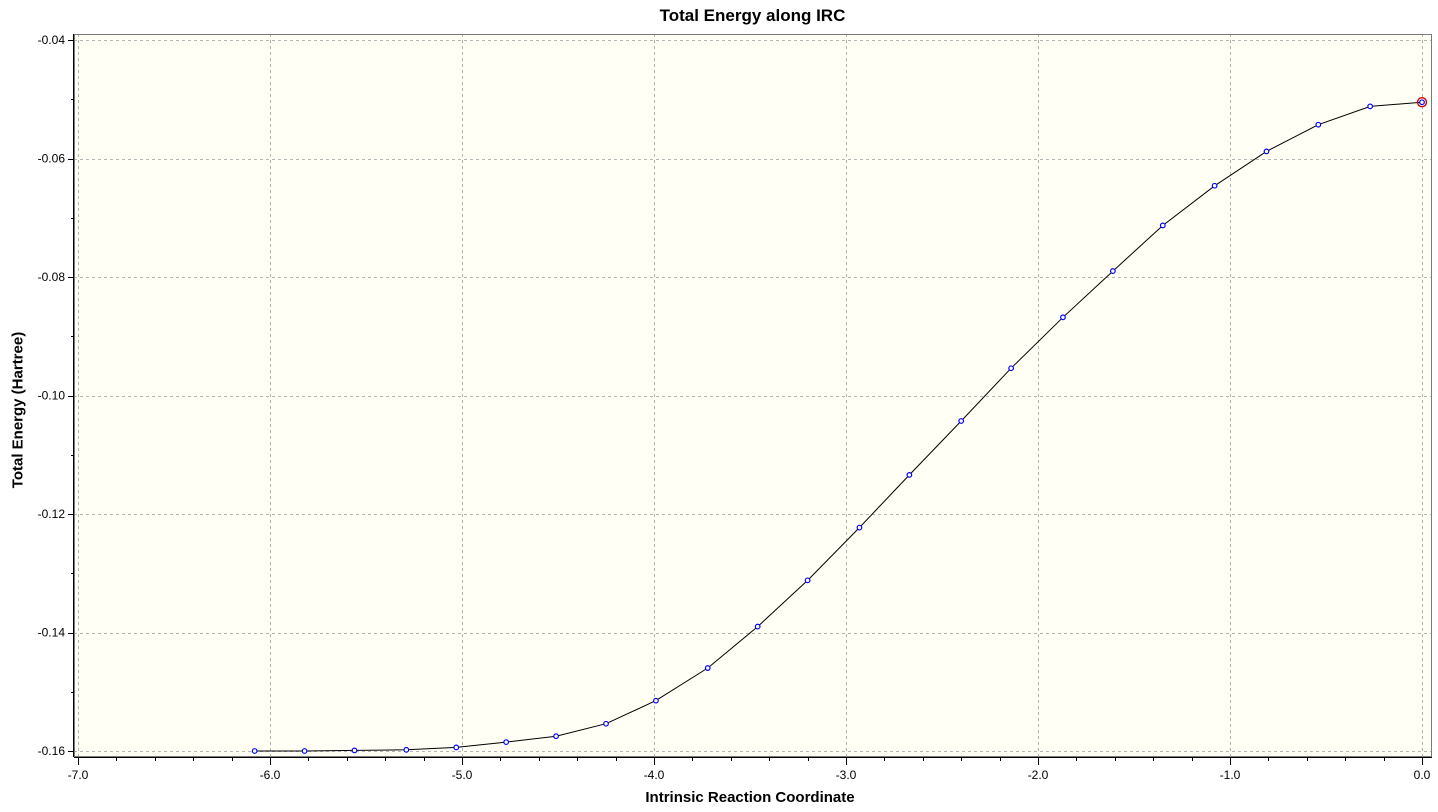 The height and width of the screenshot is (812, 1438). Describe the element at coordinates (52, 396) in the screenshot. I see `y-tick-label: -0.10` at that location.